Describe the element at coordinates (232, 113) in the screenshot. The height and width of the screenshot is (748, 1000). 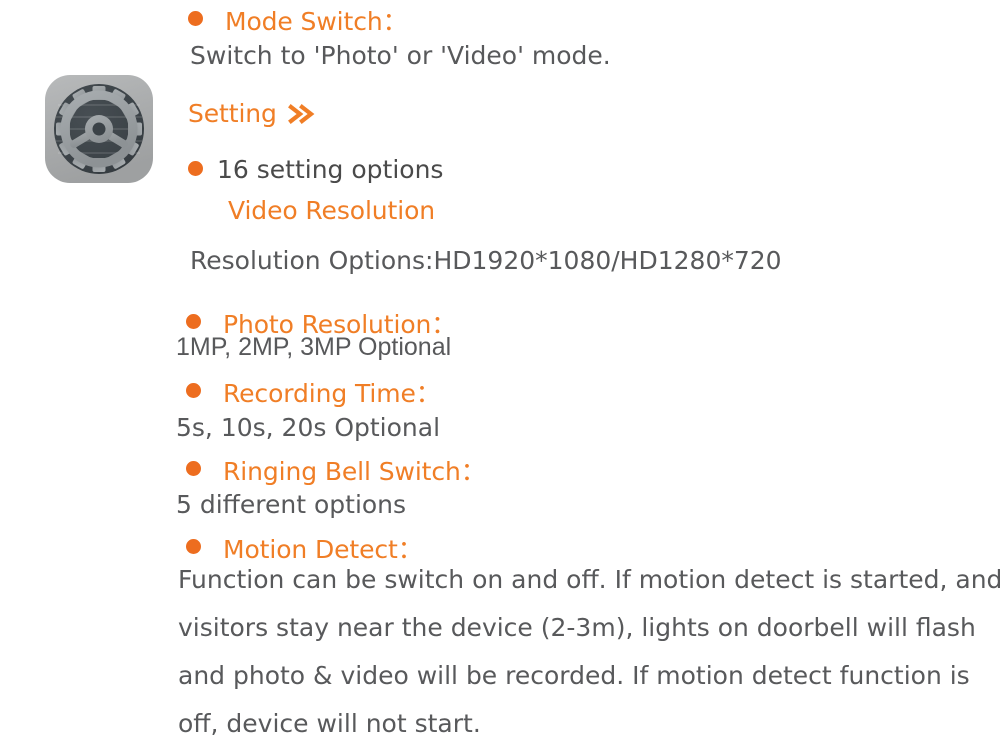
I see `setting-title: Setting` at that location.